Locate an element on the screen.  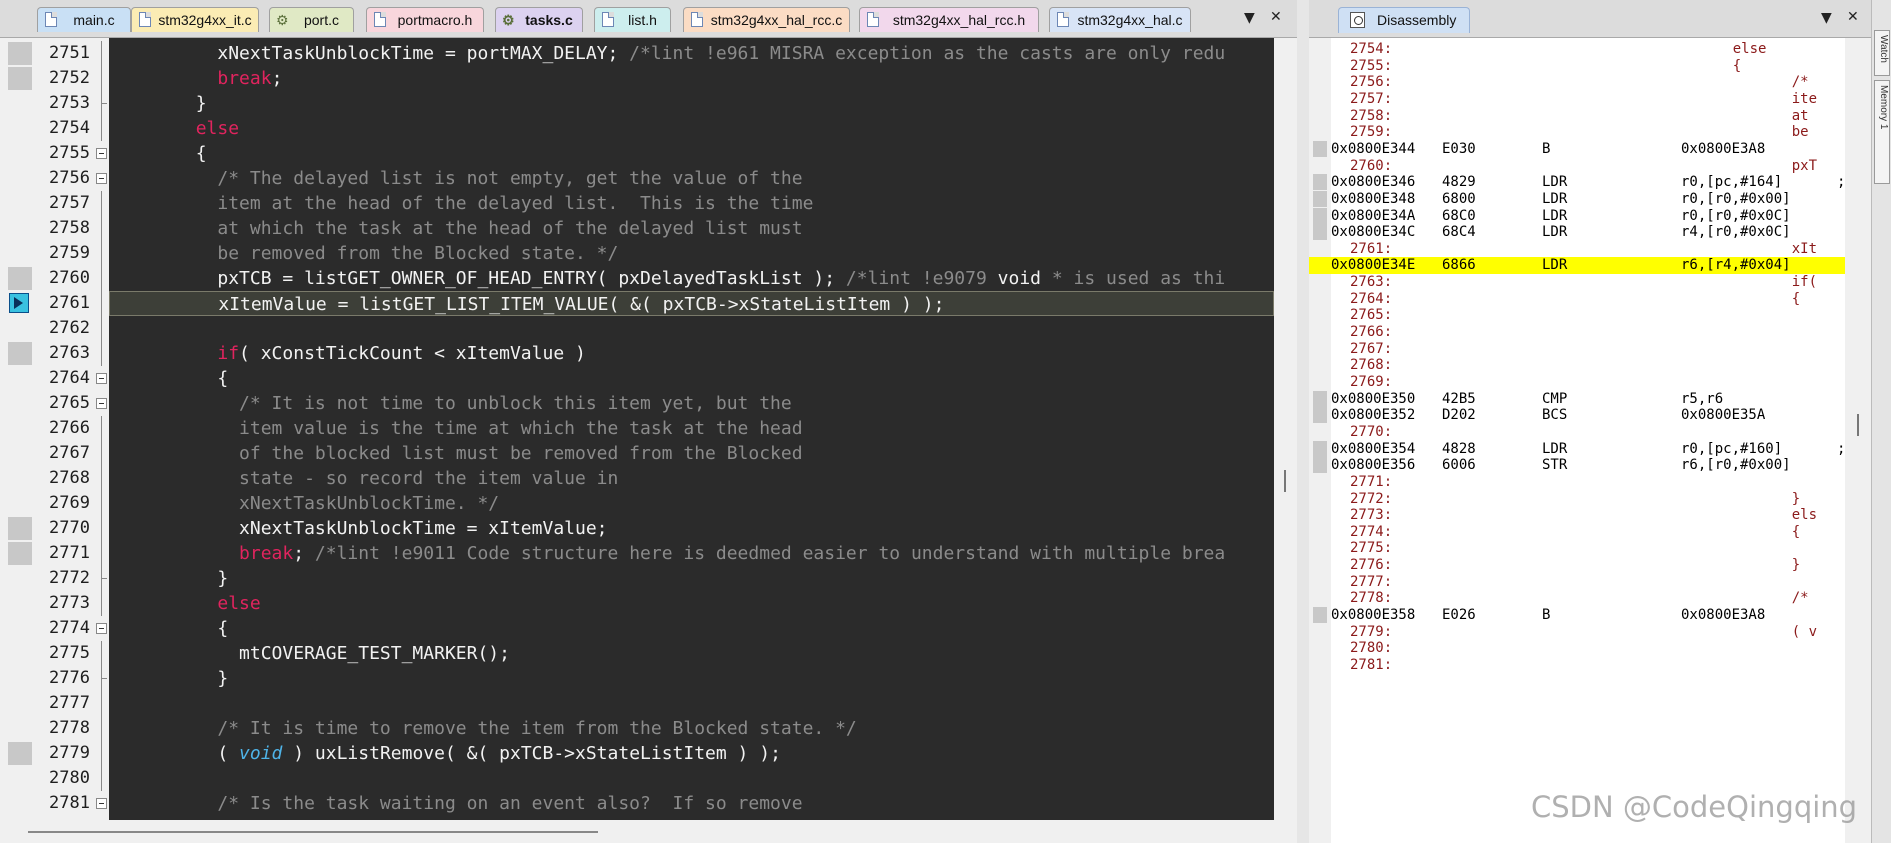
tab-portmacro-h: portmacro.h is located at coordinates (425, 19).